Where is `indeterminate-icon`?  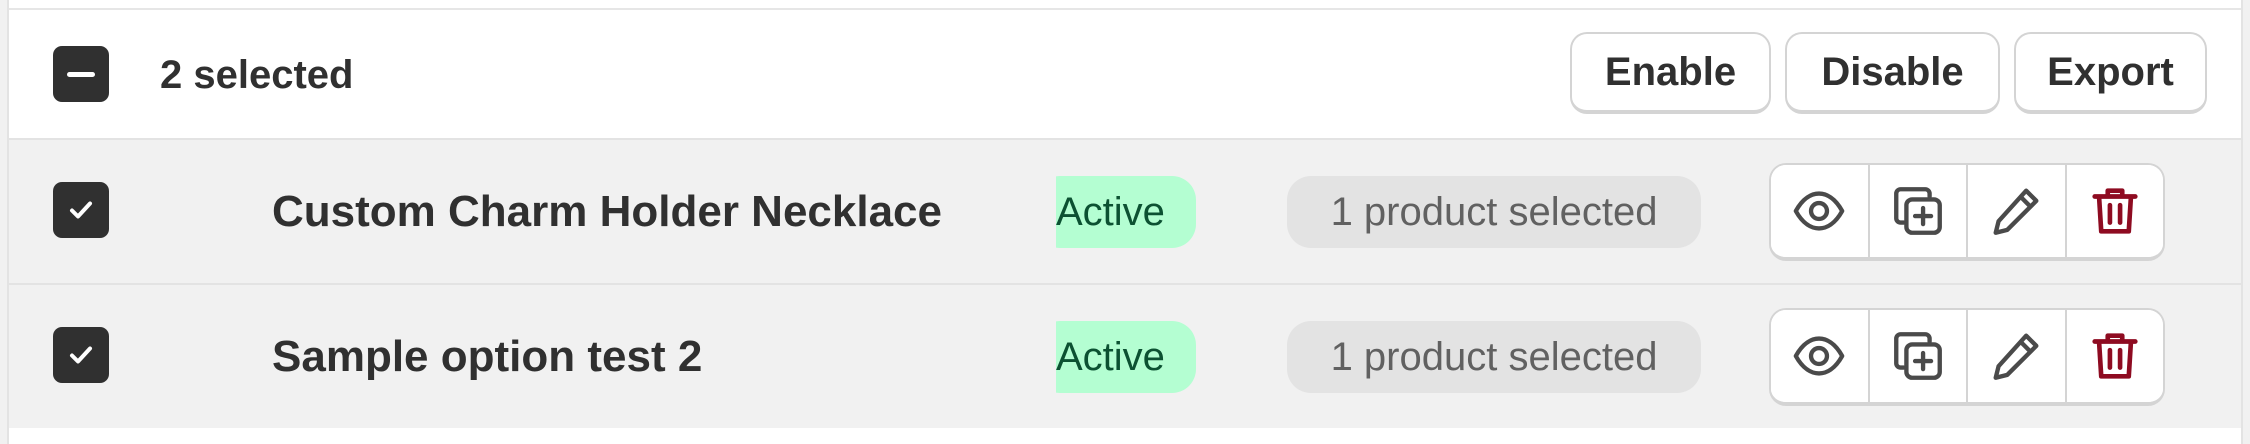
indeterminate-icon is located at coordinates (81, 74).